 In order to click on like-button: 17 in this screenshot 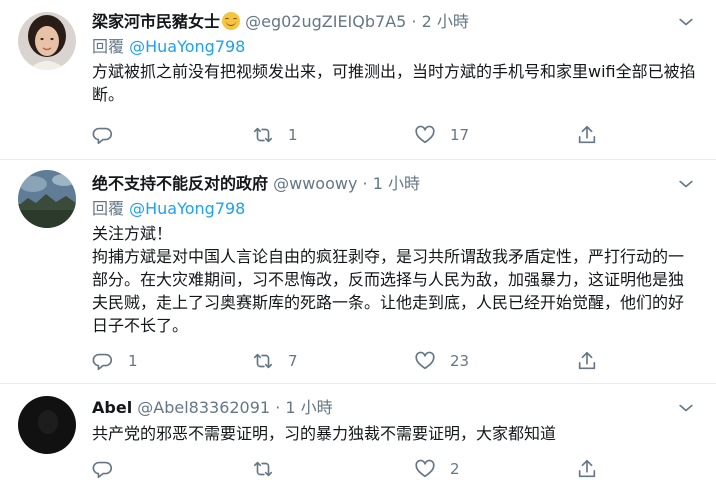, I will do `click(441, 135)`.